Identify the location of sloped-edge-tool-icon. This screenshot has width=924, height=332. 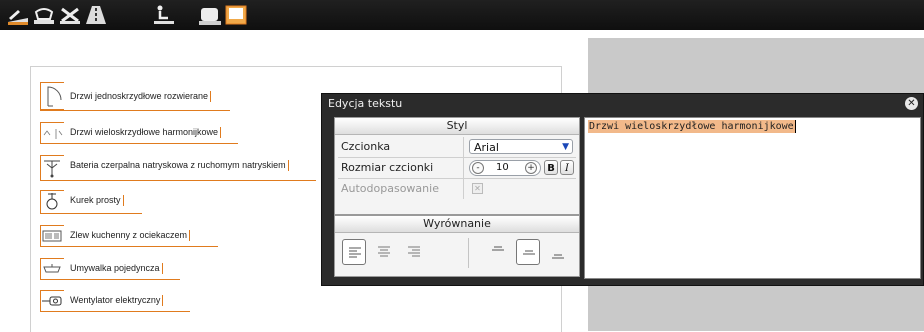
(18, 15).